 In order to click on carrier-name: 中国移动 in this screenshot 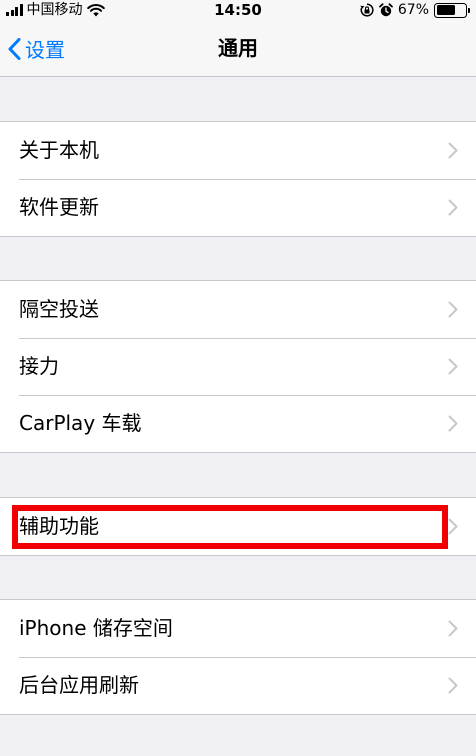, I will do `click(54, 10)`.